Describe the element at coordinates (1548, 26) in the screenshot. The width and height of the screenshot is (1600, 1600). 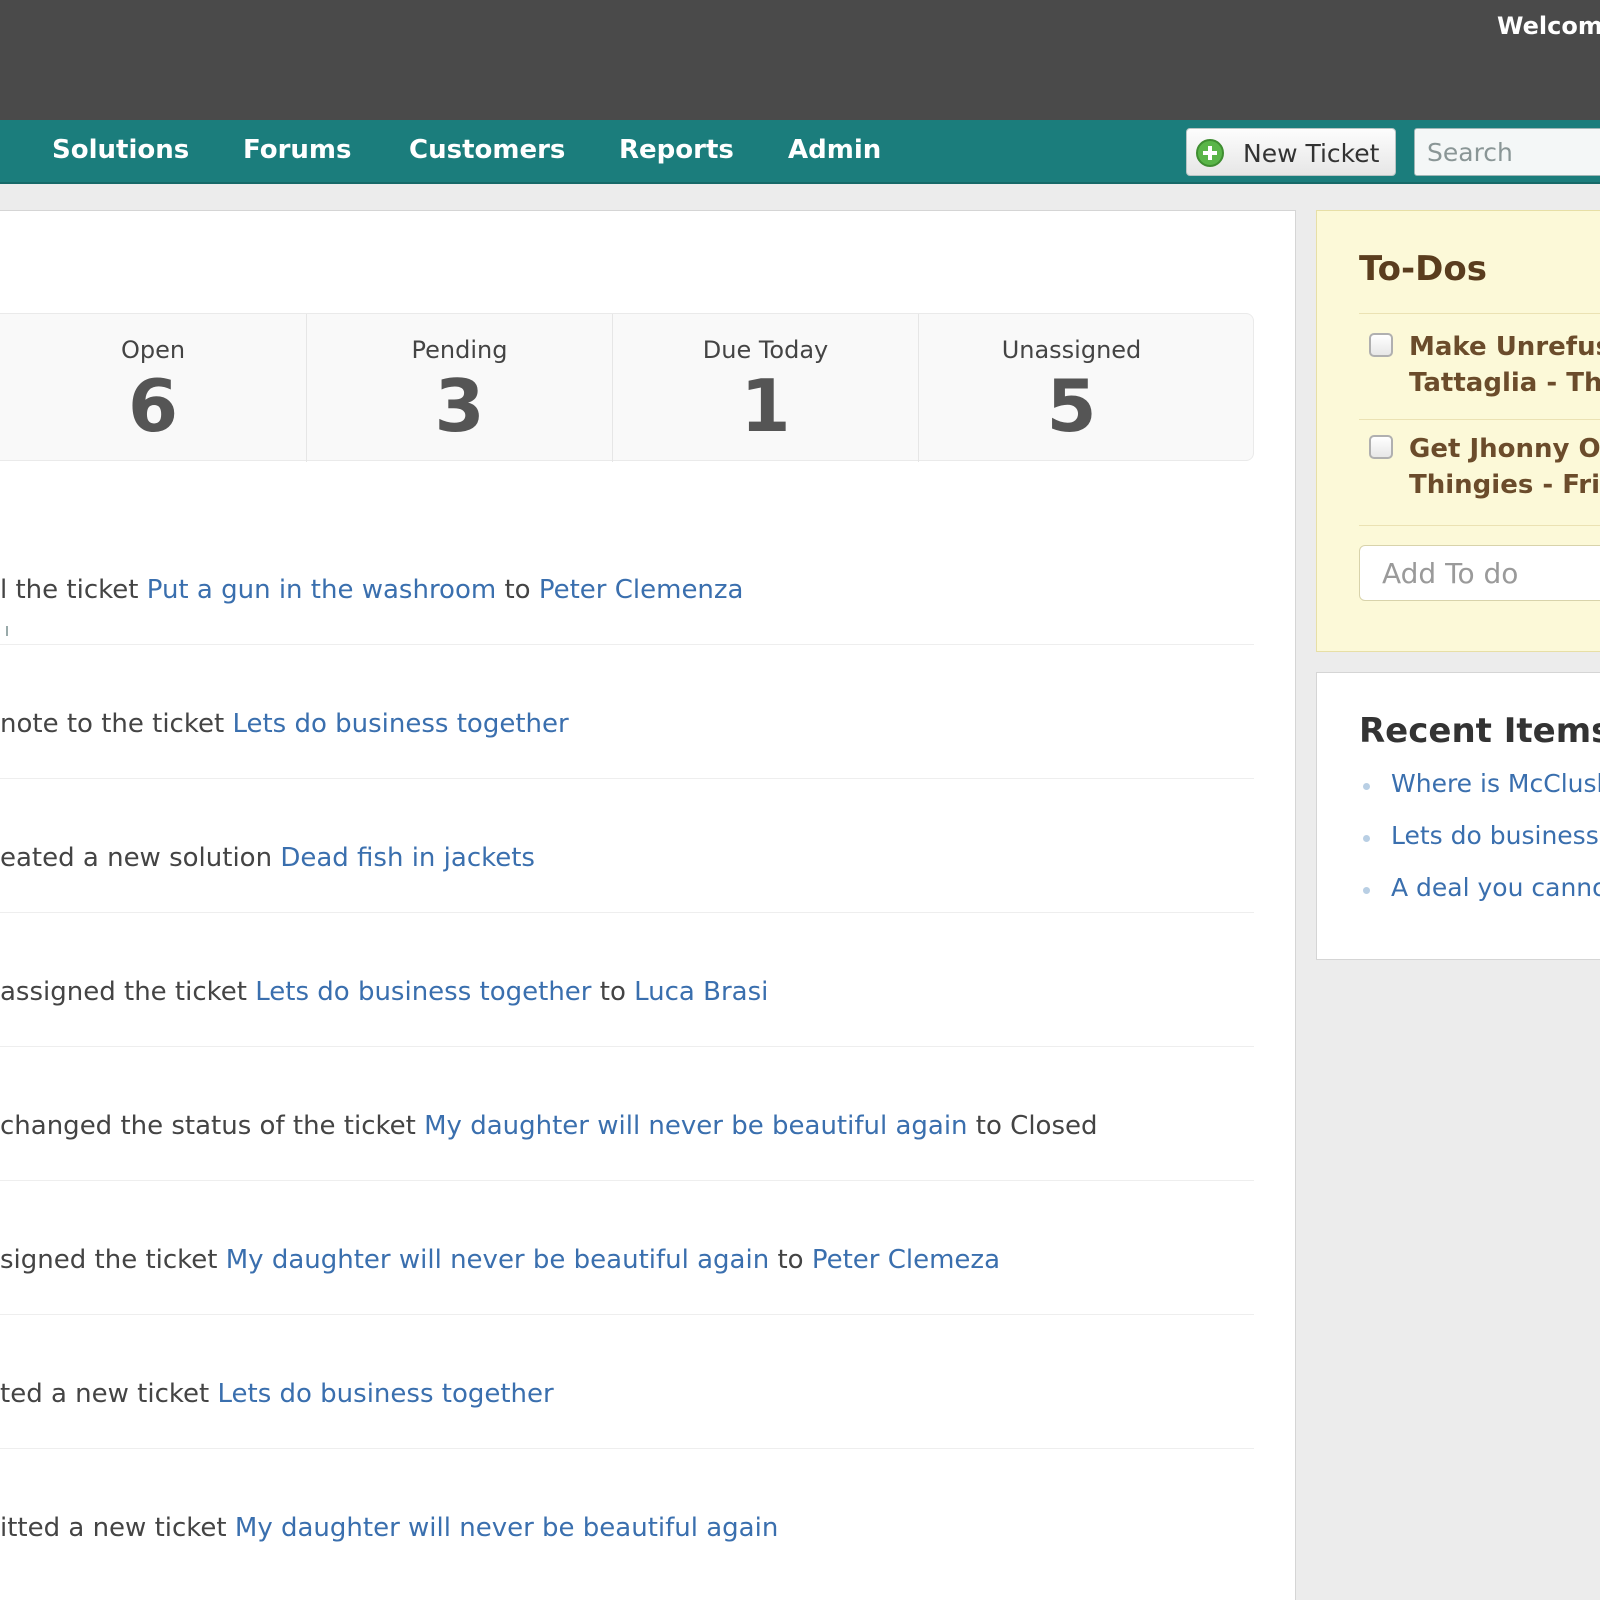
I see `welcome-text: Welcome` at that location.